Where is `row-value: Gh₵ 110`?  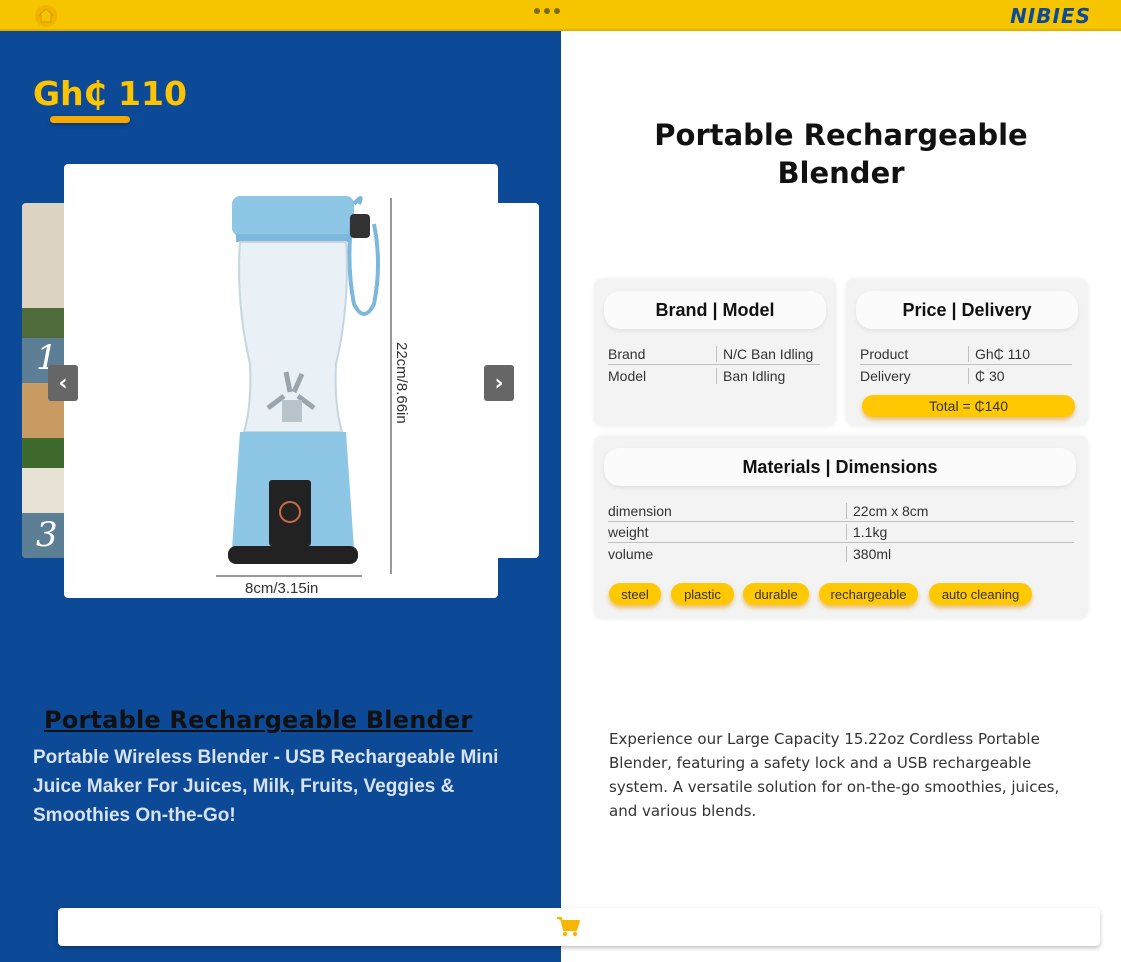 row-value: Gh₵ 110 is located at coordinates (999, 354).